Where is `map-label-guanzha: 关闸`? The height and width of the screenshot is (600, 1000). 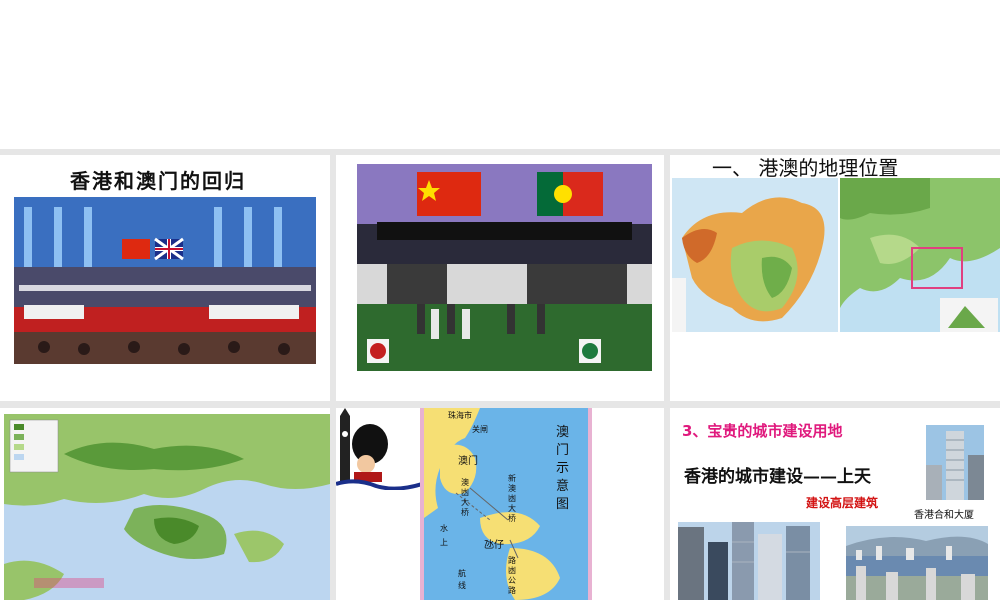
map-label-guanzha: 关闸 is located at coordinates (480, 429).